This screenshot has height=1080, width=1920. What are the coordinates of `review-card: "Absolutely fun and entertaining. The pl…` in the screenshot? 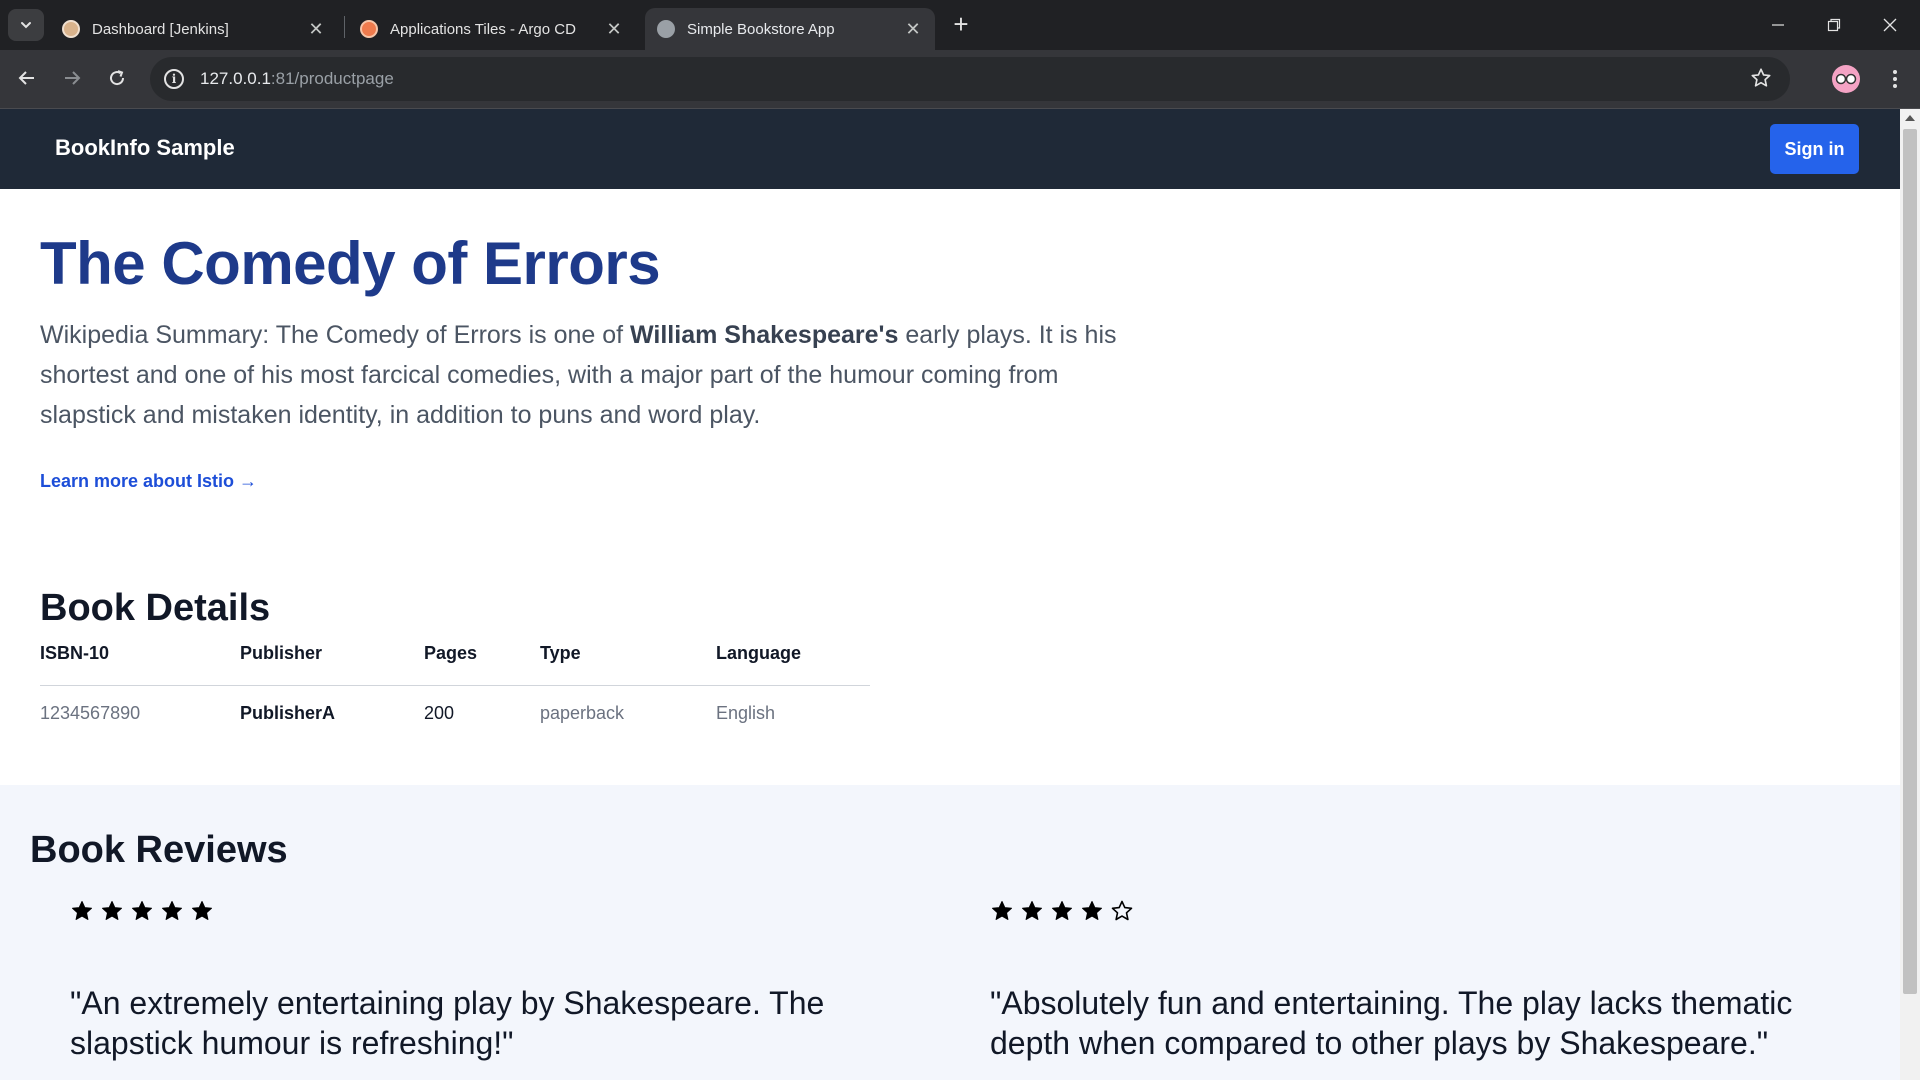 It's located at (1420, 981).